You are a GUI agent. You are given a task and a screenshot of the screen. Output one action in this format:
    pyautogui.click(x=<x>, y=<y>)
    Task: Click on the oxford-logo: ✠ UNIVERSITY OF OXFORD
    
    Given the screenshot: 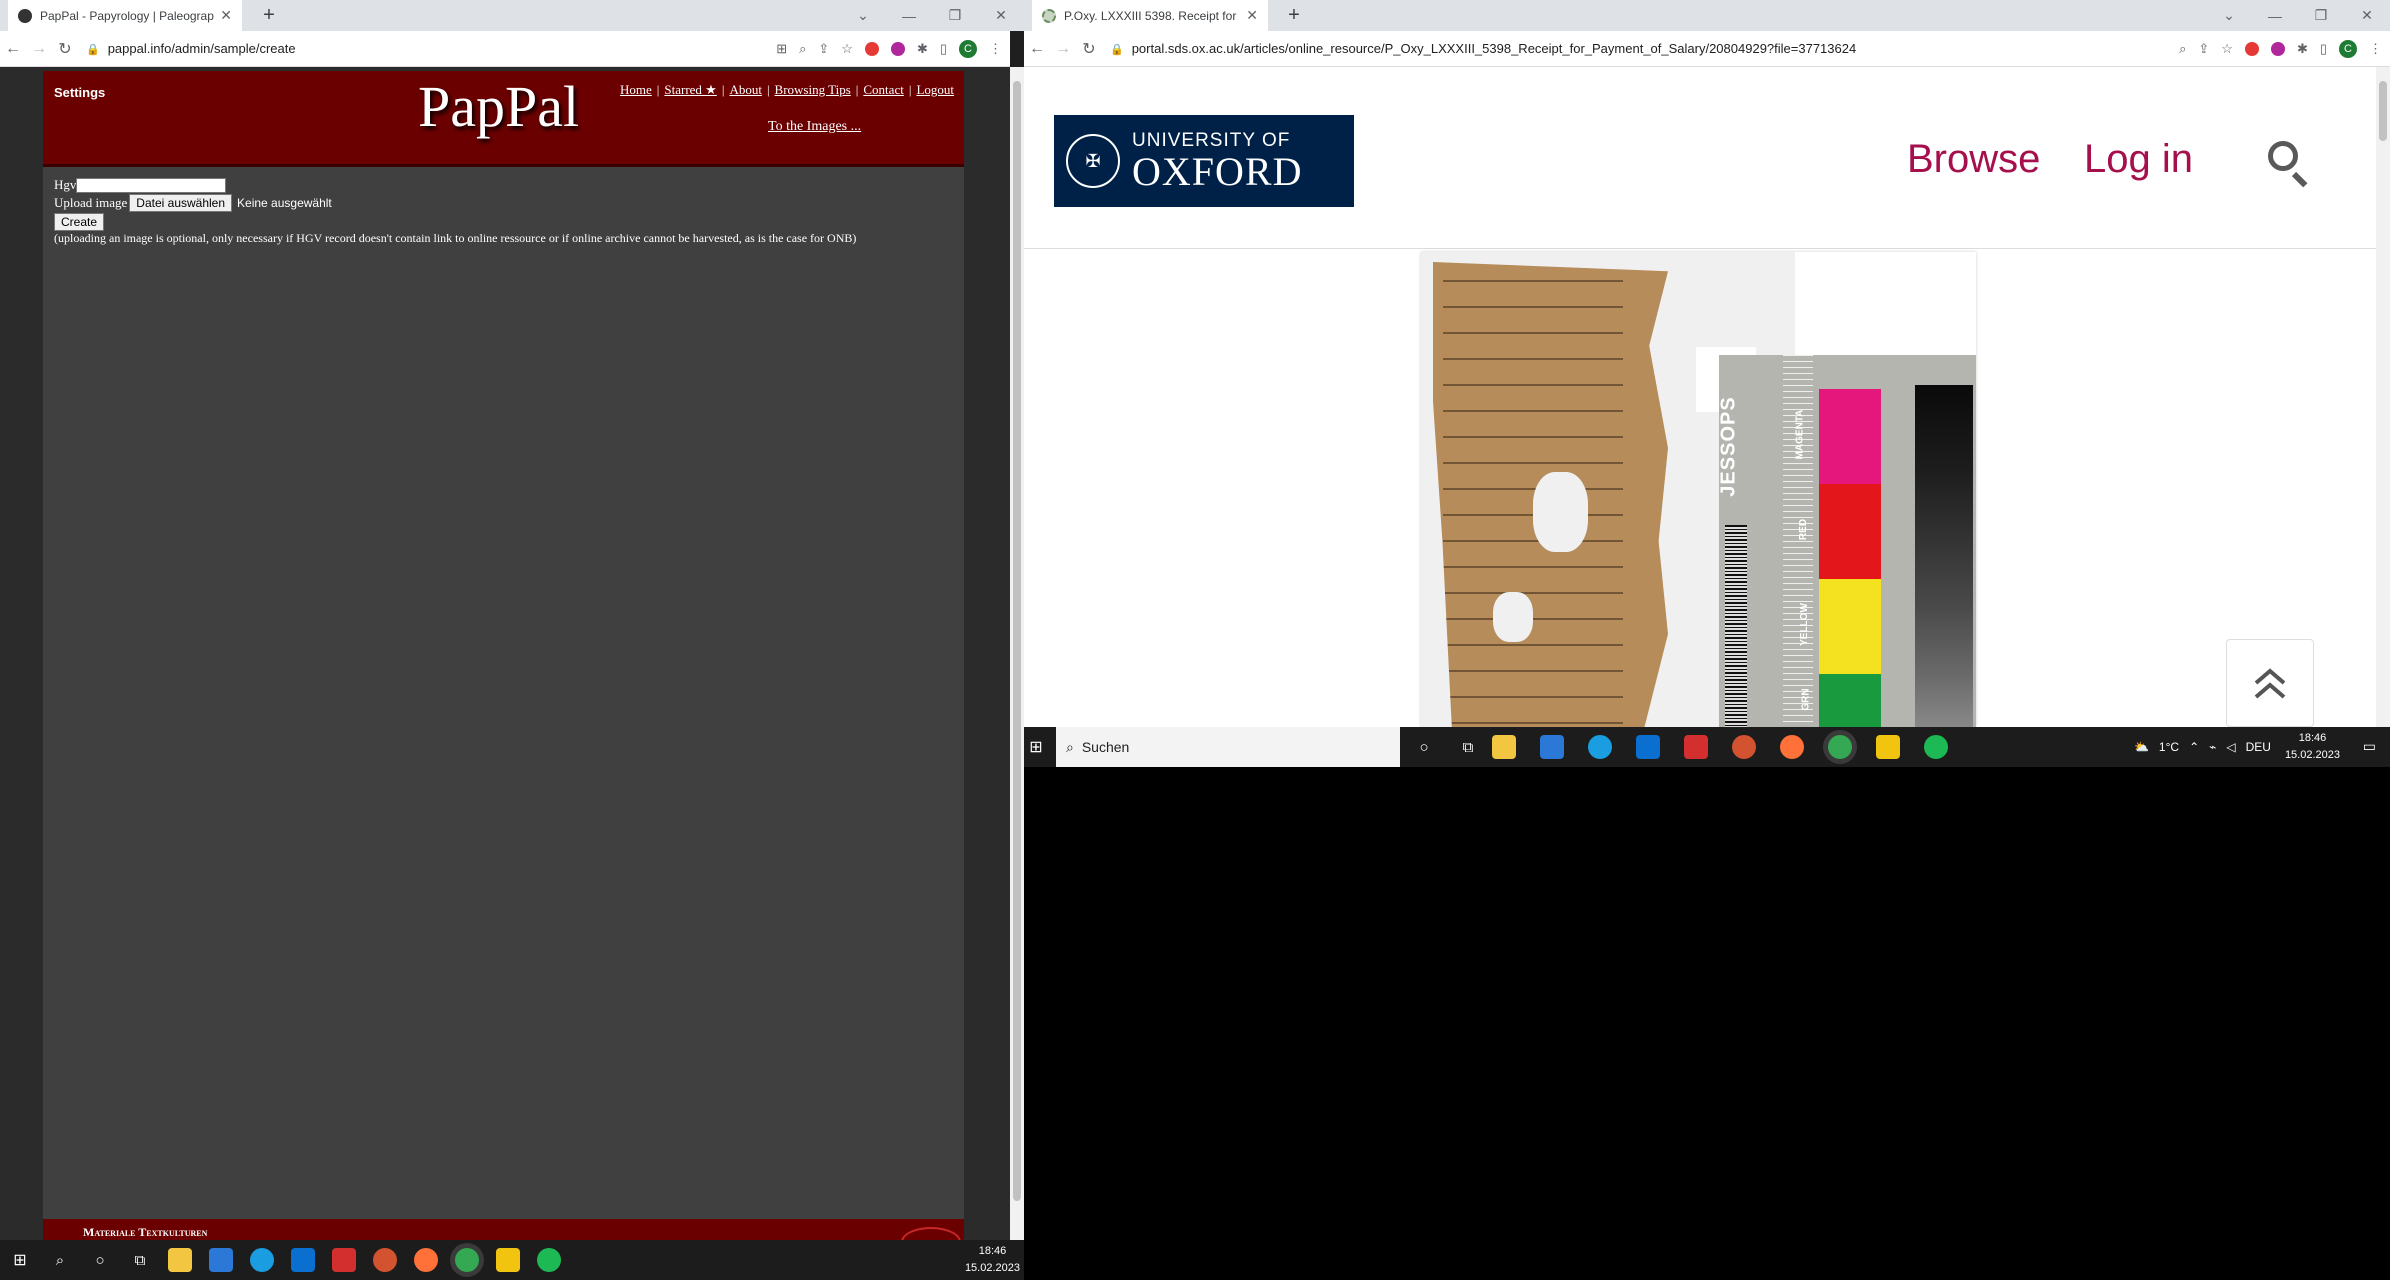 What is the action you would take?
    pyautogui.click(x=1204, y=161)
    